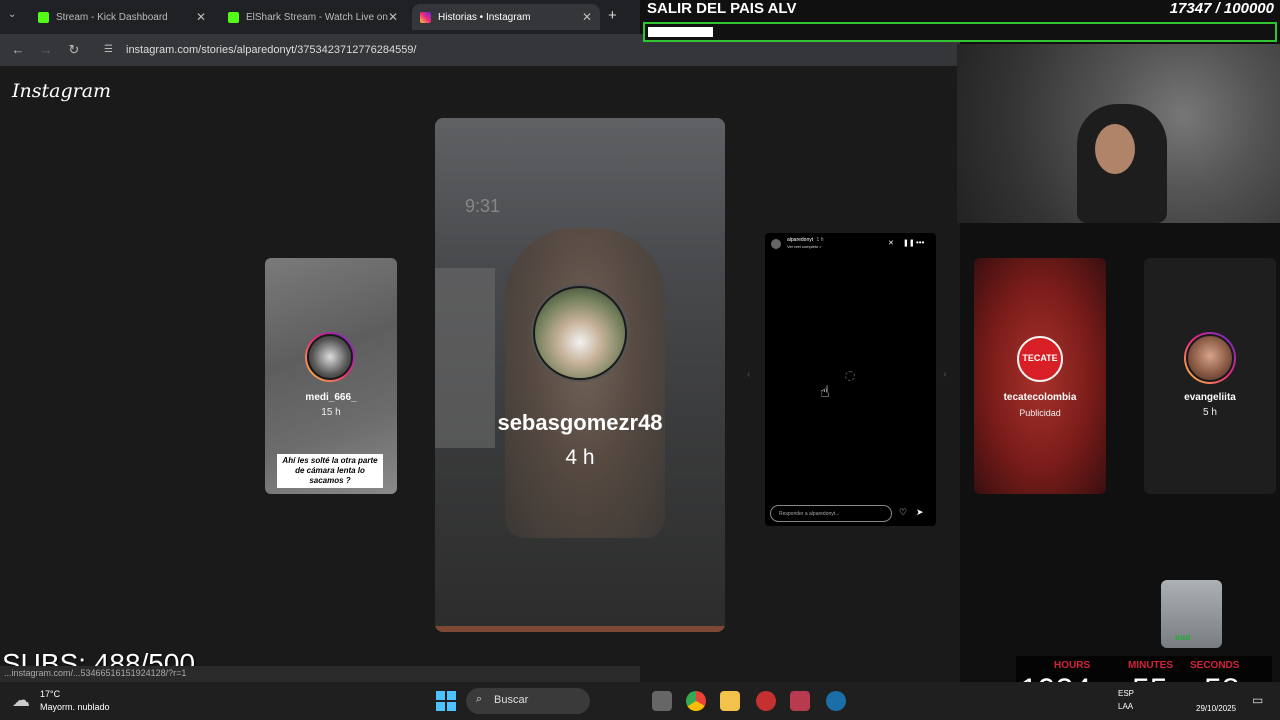 This screenshot has height=720, width=1280. Describe the element at coordinates (1210, 412) in the screenshot. I see `story-time: 5 h` at that location.